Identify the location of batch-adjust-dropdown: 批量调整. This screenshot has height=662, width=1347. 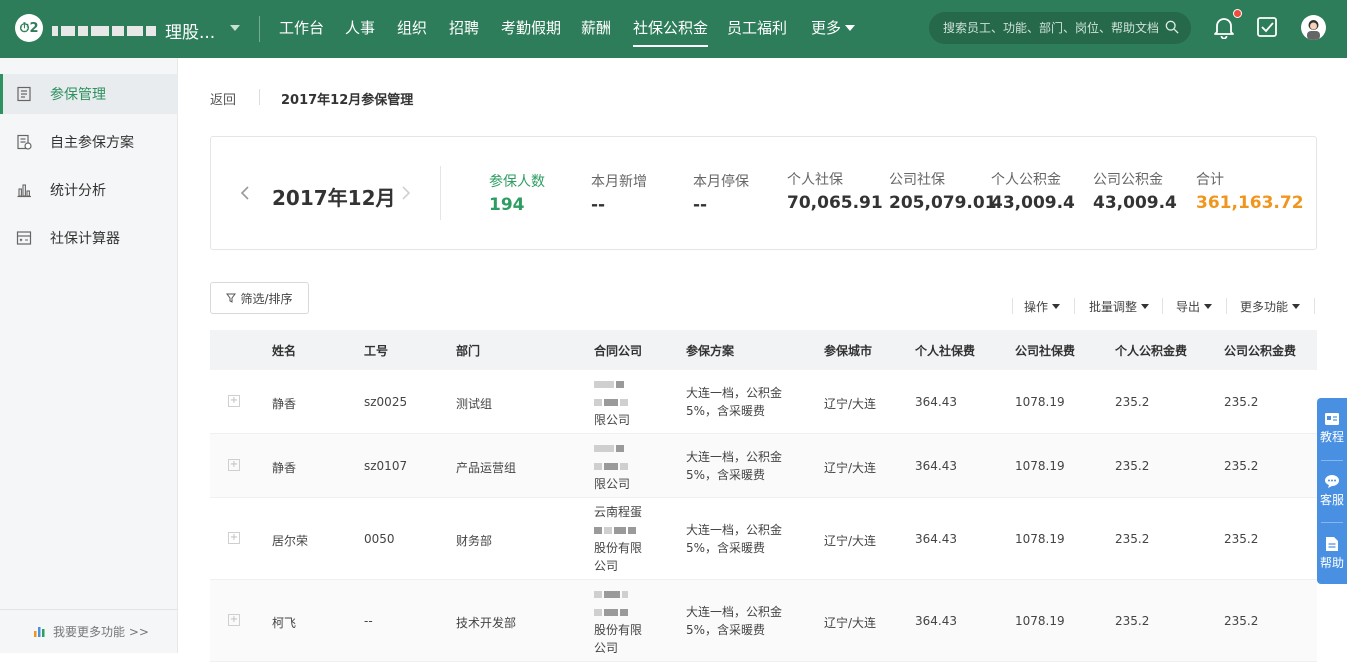
(1119, 306).